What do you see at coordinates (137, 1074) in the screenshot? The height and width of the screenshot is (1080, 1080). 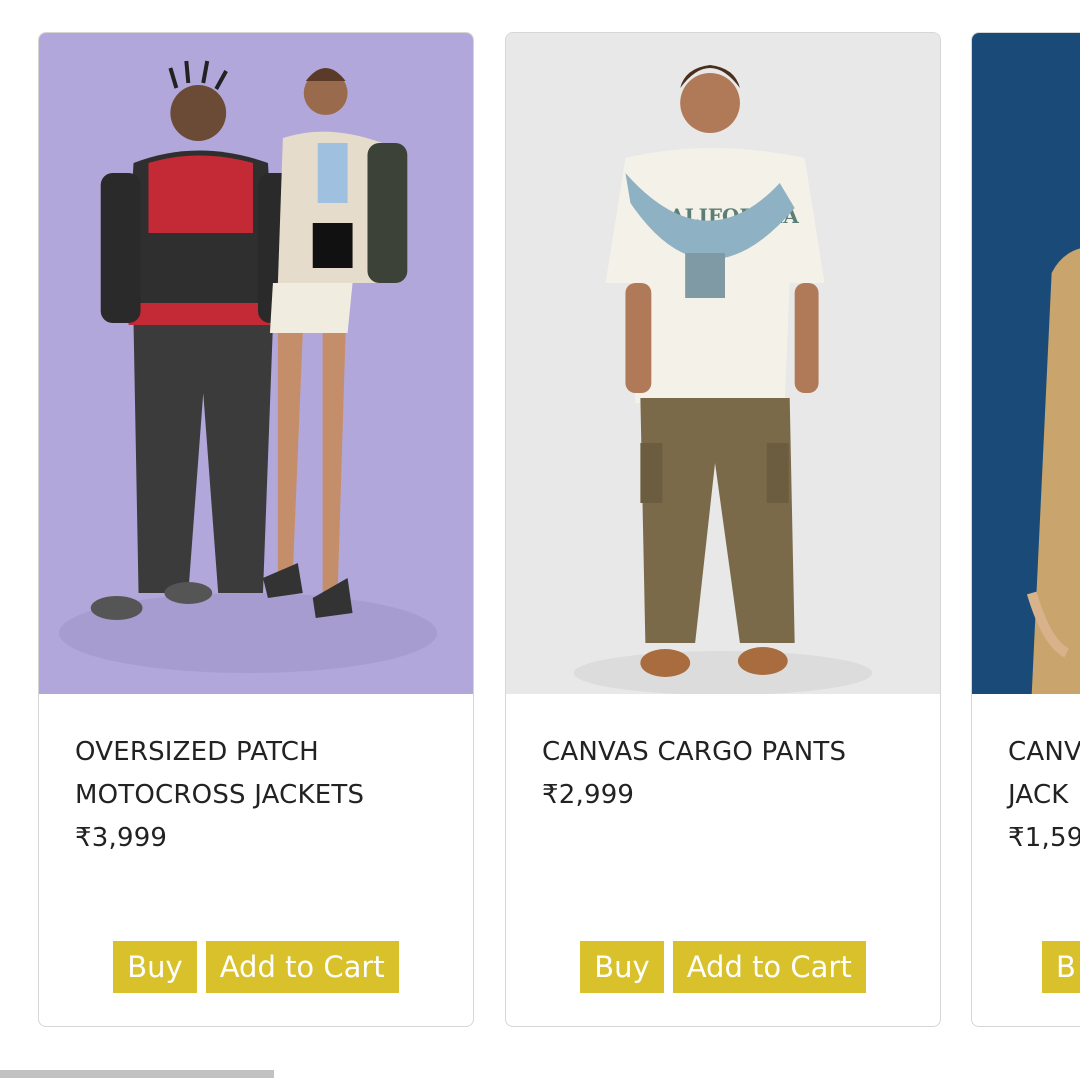 I see `scrollbar-thumb` at bounding box center [137, 1074].